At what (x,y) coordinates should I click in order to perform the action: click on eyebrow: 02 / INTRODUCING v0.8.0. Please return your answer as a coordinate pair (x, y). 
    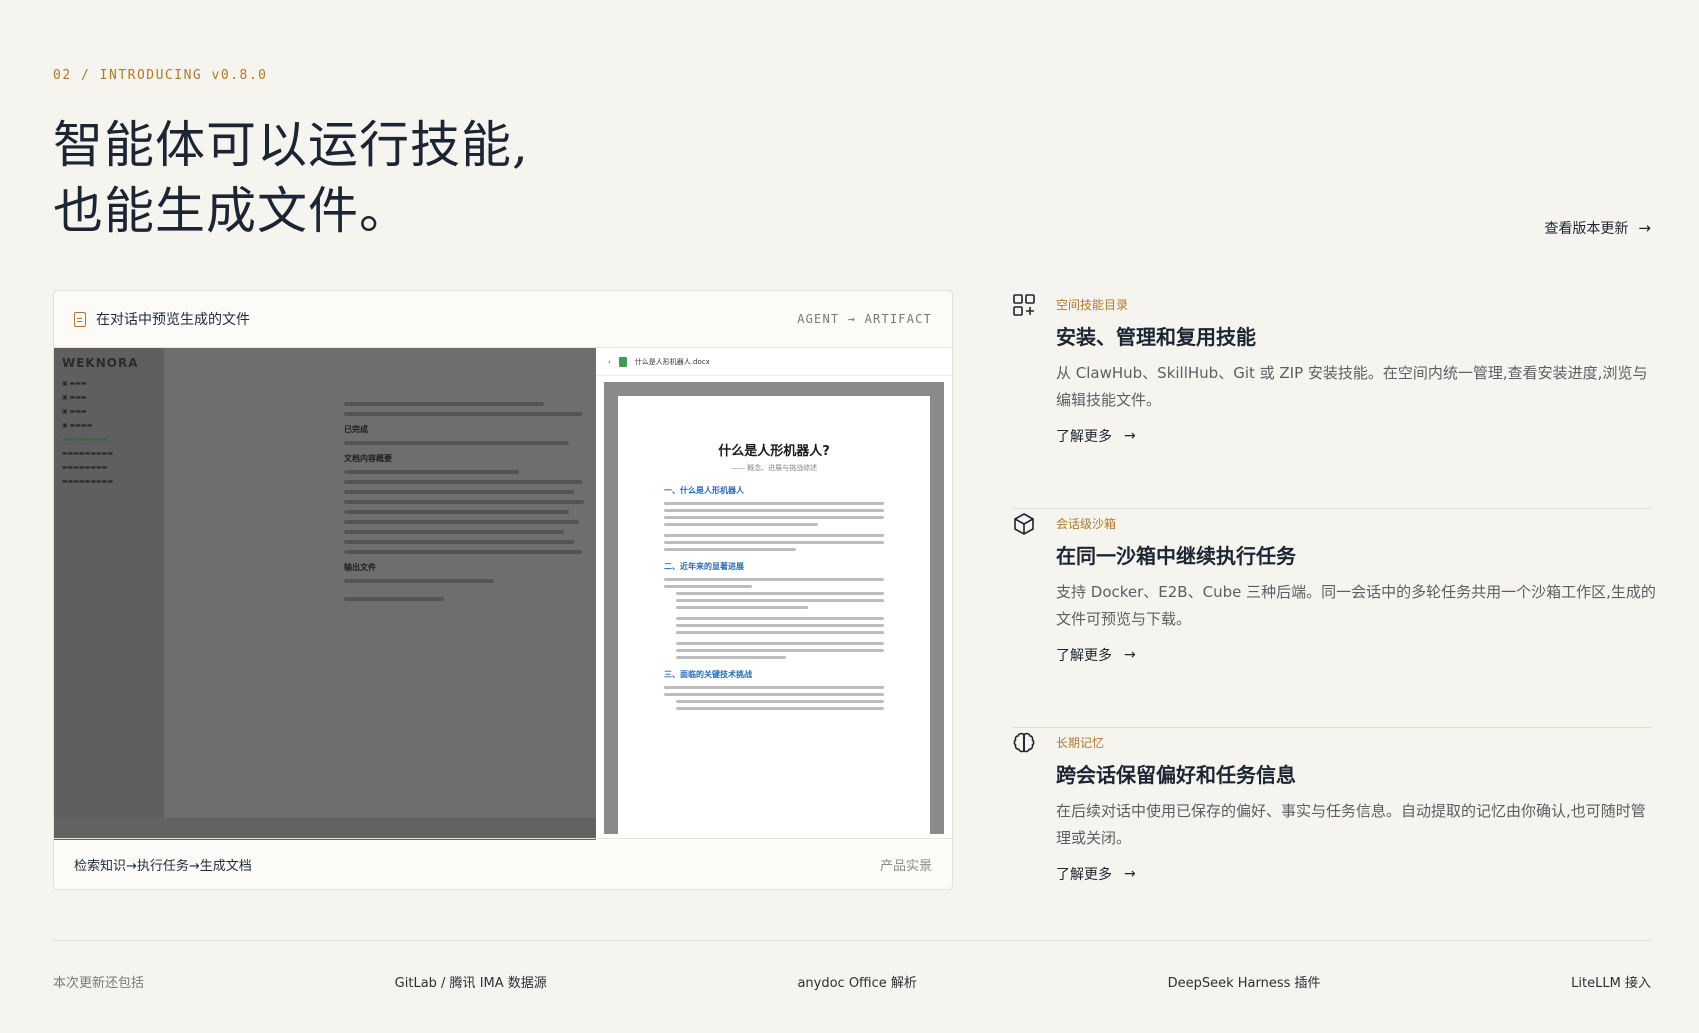
    Looking at the image, I should click on (160, 75).